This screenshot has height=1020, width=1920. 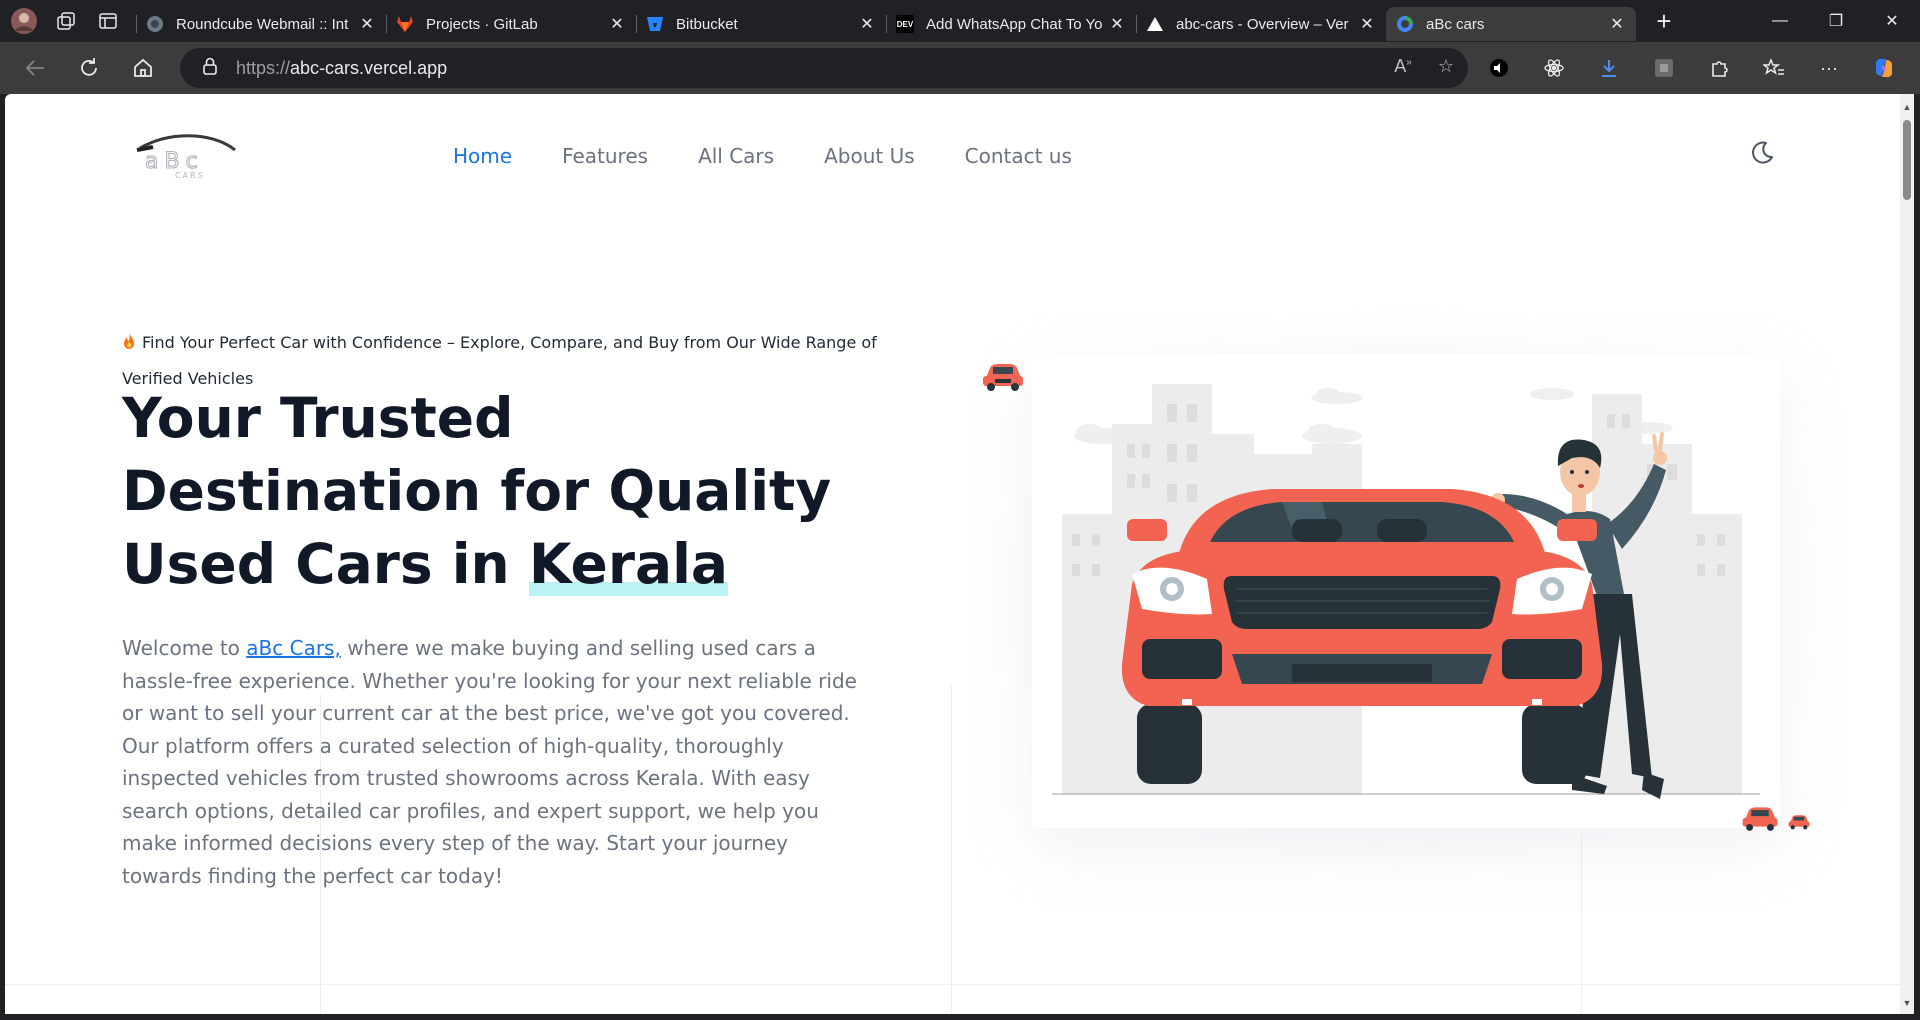 What do you see at coordinates (1554, 68) in the screenshot?
I see `react-devtools-icon` at bounding box center [1554, 68].